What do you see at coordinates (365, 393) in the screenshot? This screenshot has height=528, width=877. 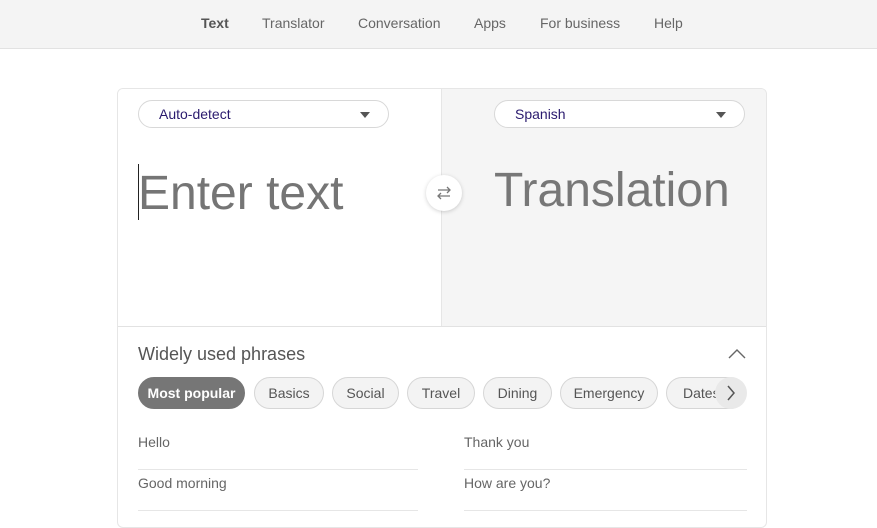 I see `category-chip-social: Social` at bounding box center [365, 393].